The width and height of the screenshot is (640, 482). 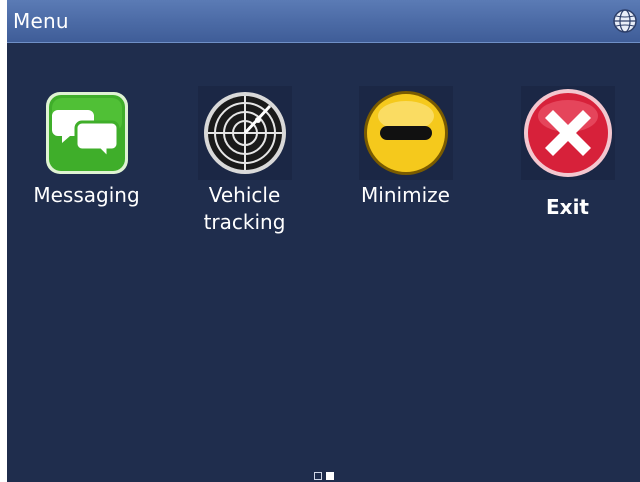 I want to click on exit-button: Exit, so click(x=567, y=165).